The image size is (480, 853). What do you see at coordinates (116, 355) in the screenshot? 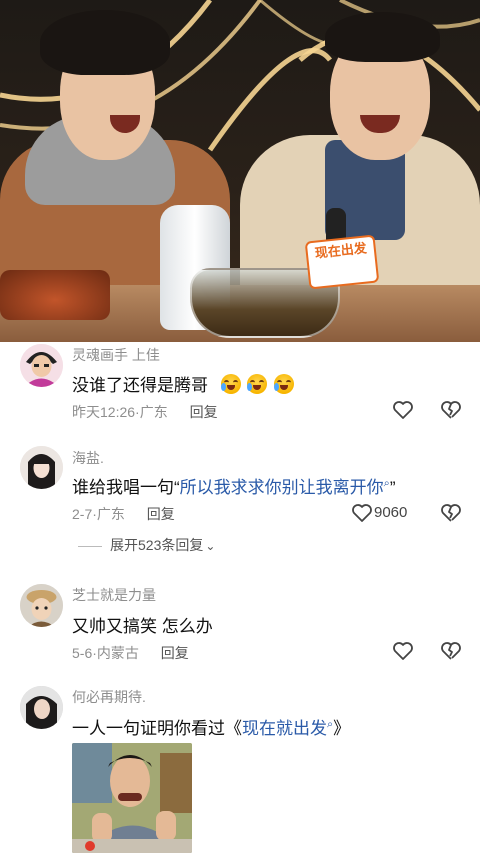
I see `comment-username: 灵魂画手 上佳` at bounding box center [116, 355].